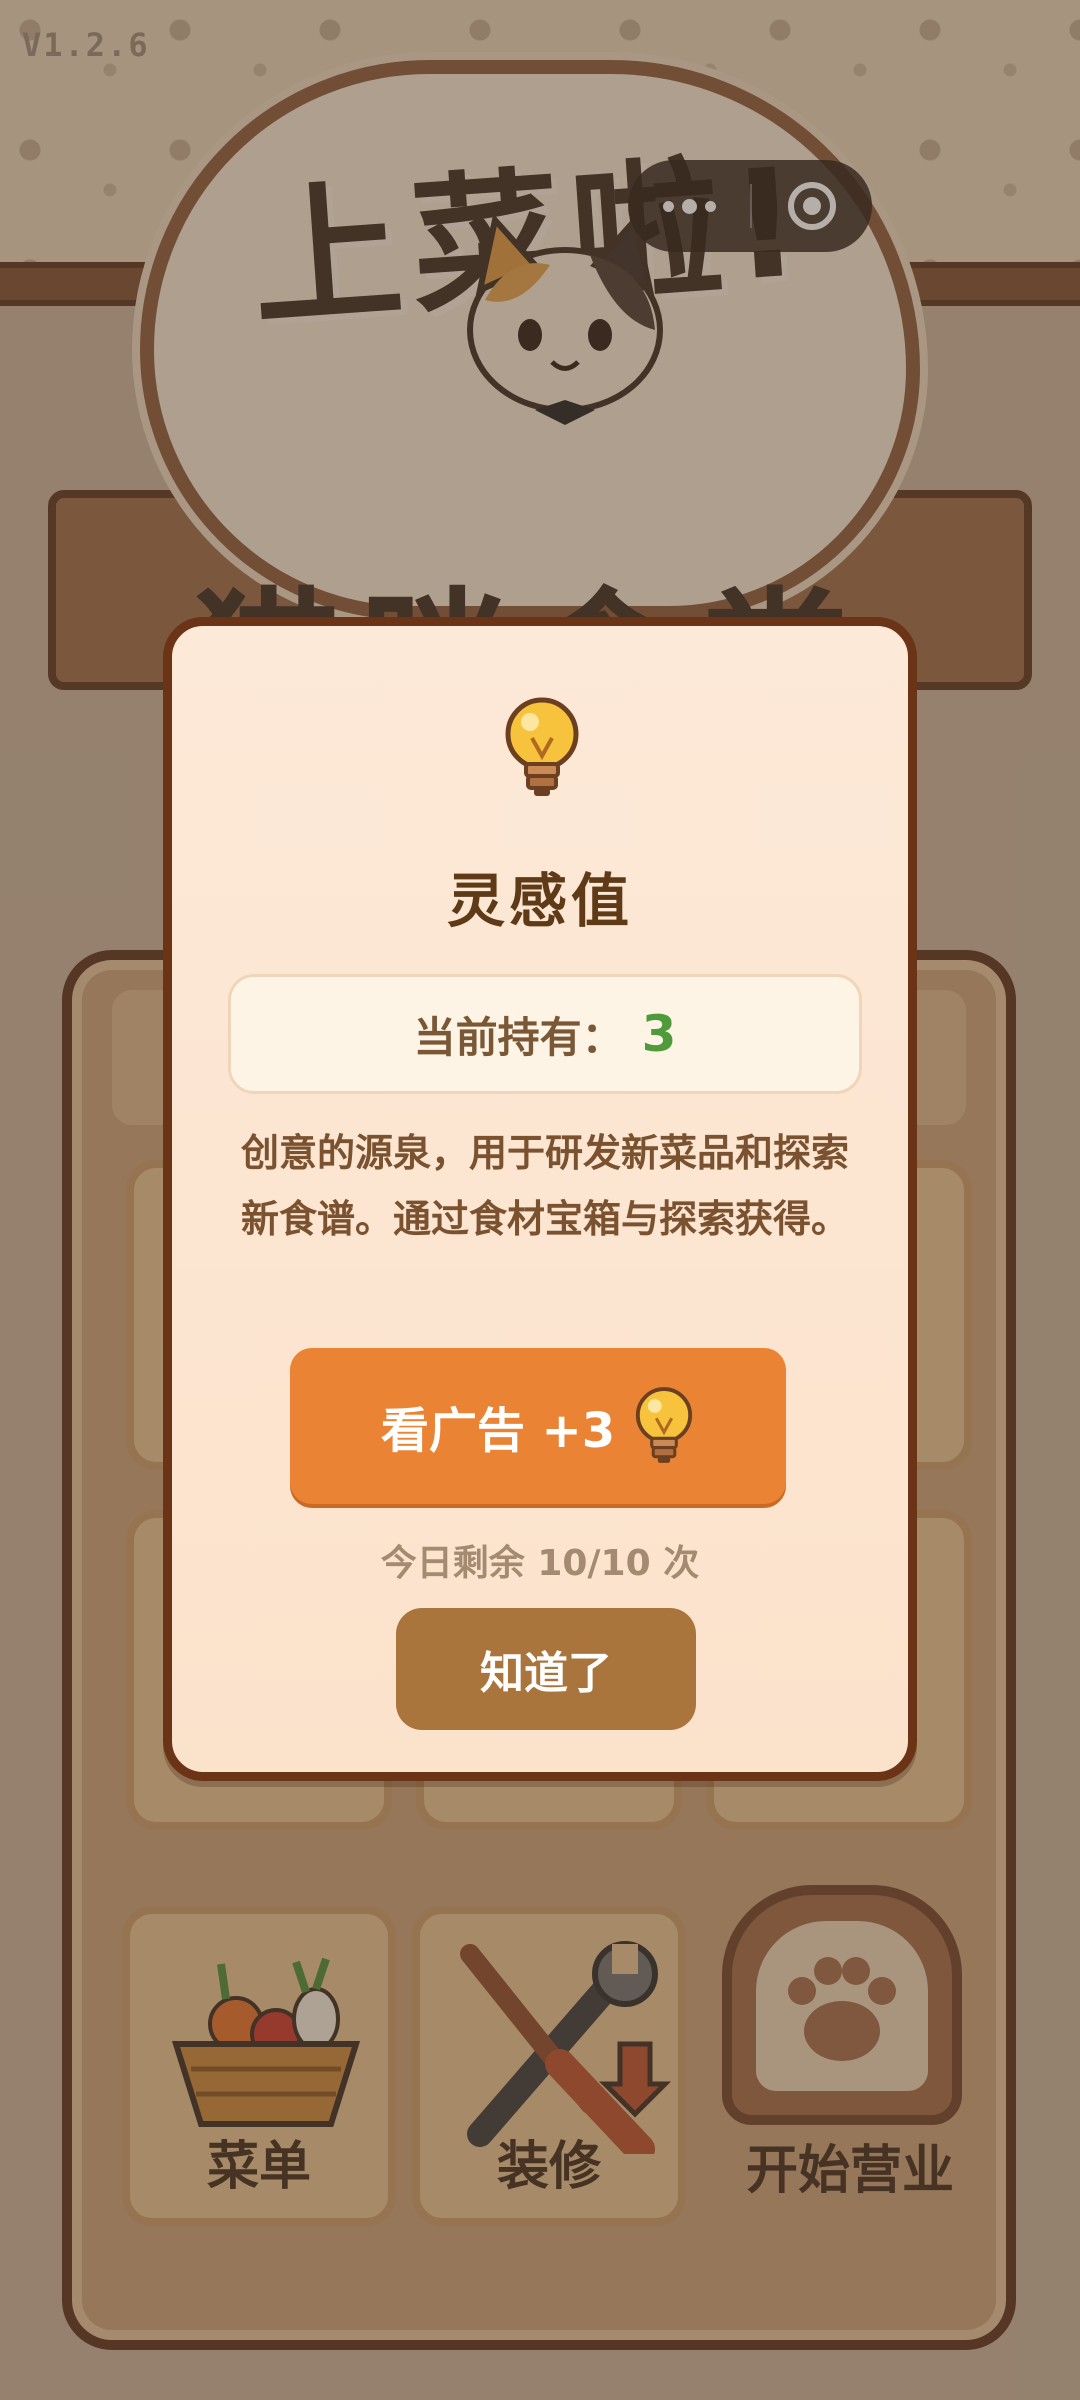 This screenshot has height=2400, width=1080. Describe the element at coordinates (546, 1673) in the screenshot. I see `got-it-label: 知道了` at that location.